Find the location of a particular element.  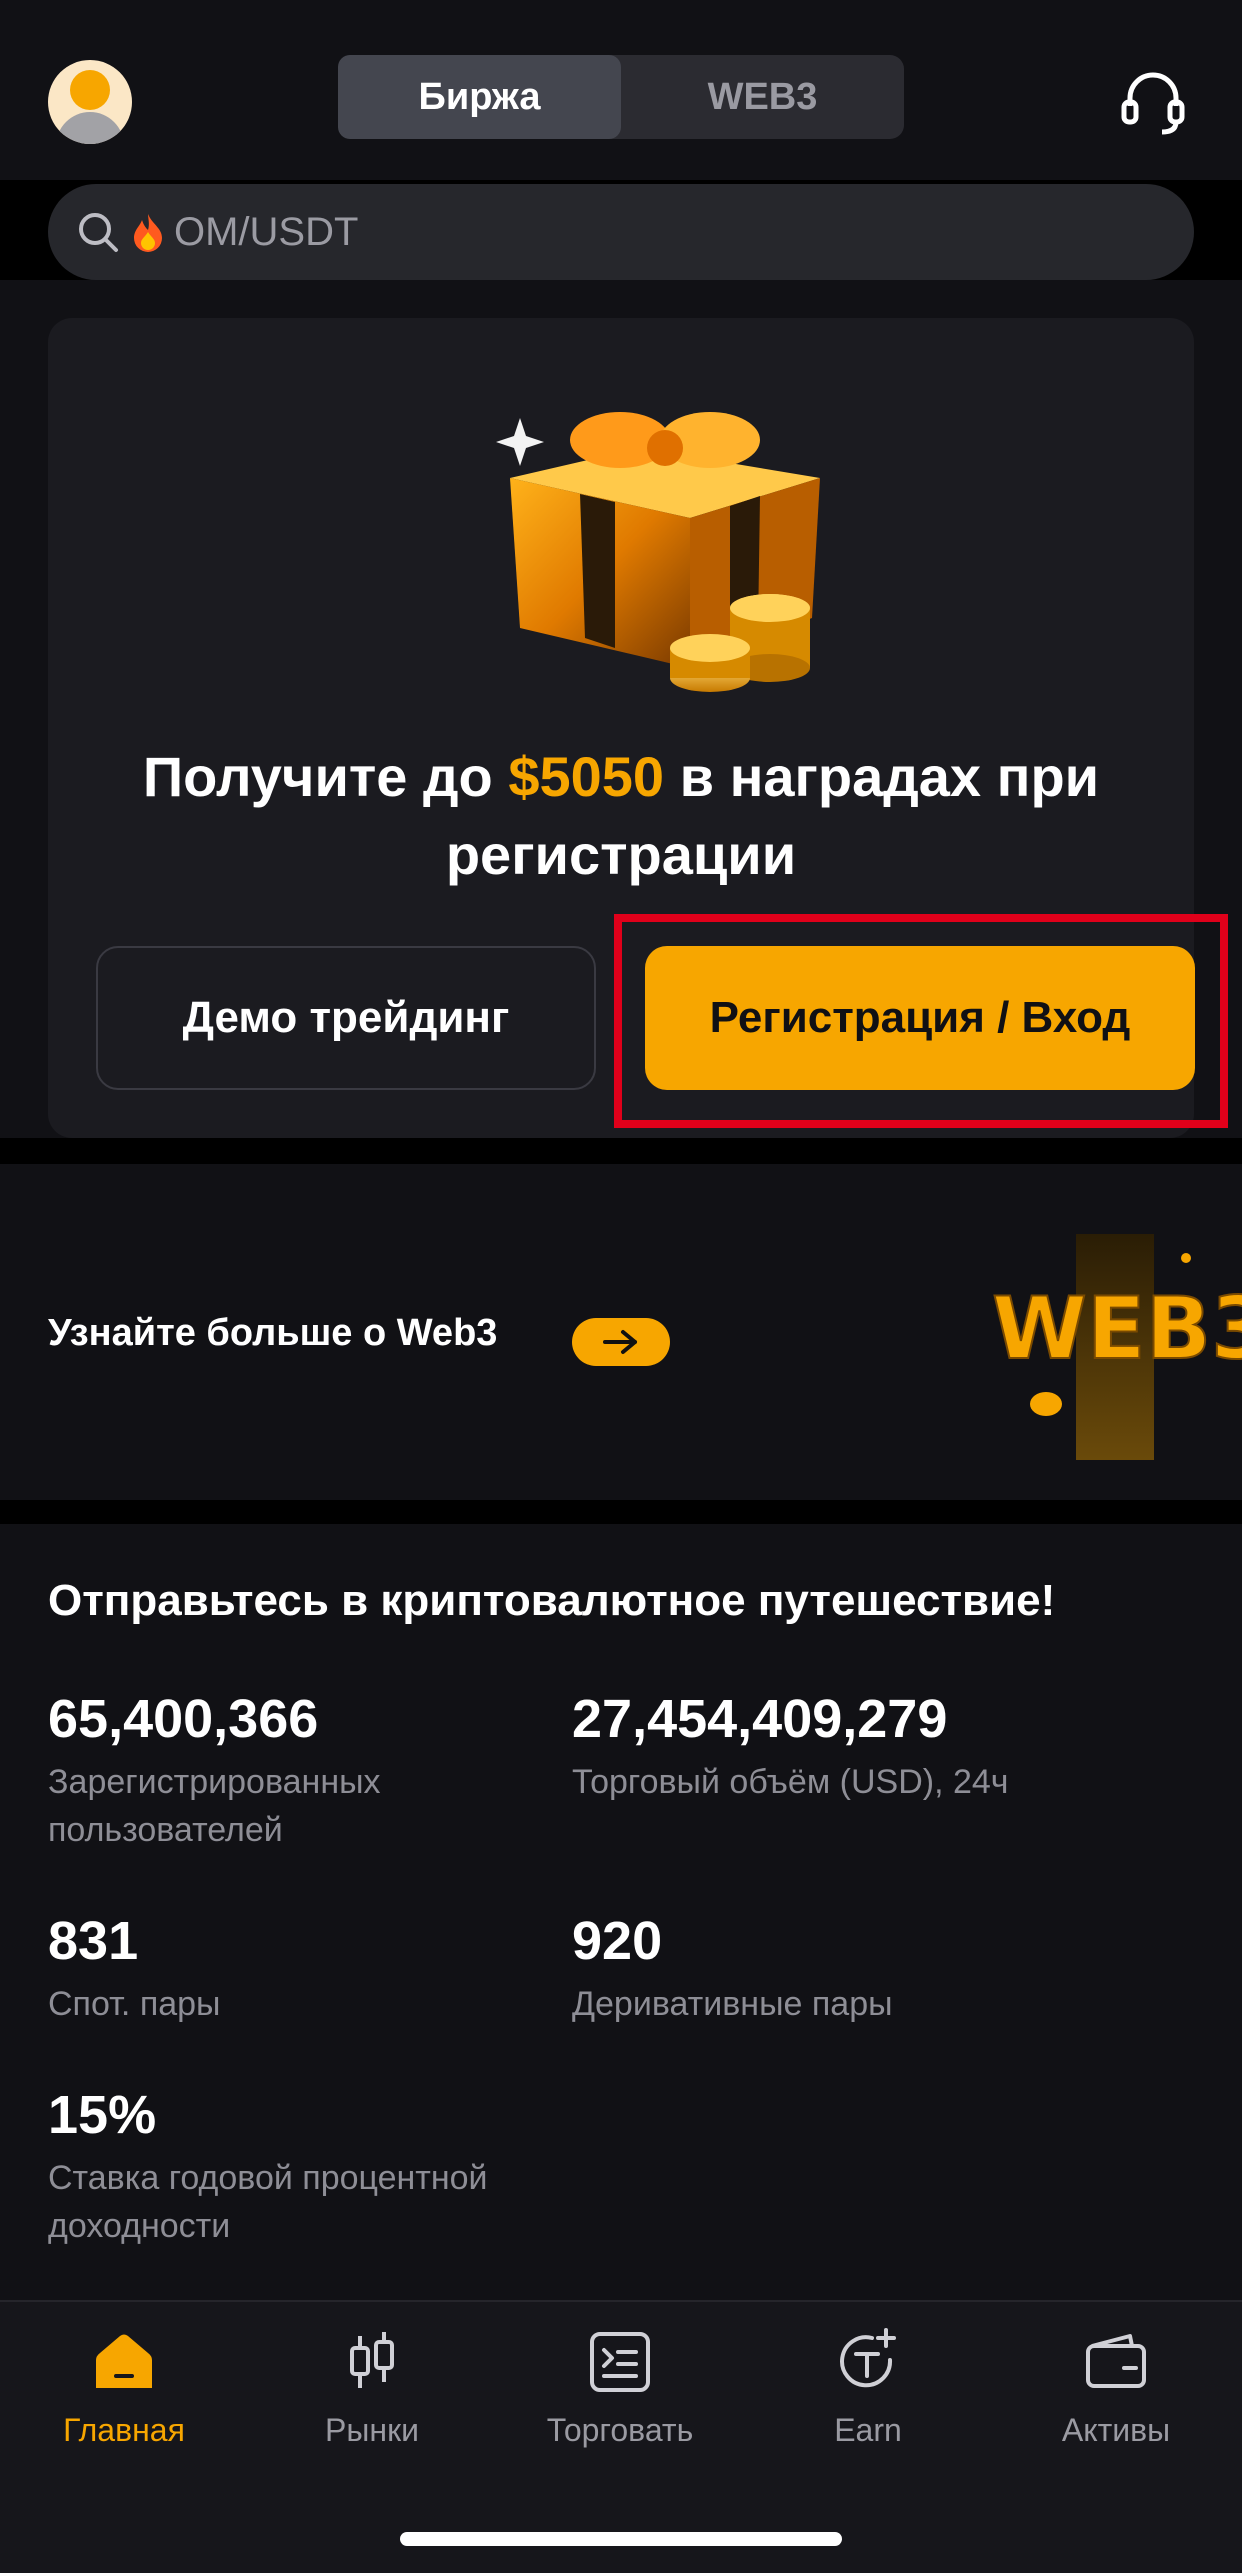

tab-web3: WEB3 is located at coordinates (762, 97).